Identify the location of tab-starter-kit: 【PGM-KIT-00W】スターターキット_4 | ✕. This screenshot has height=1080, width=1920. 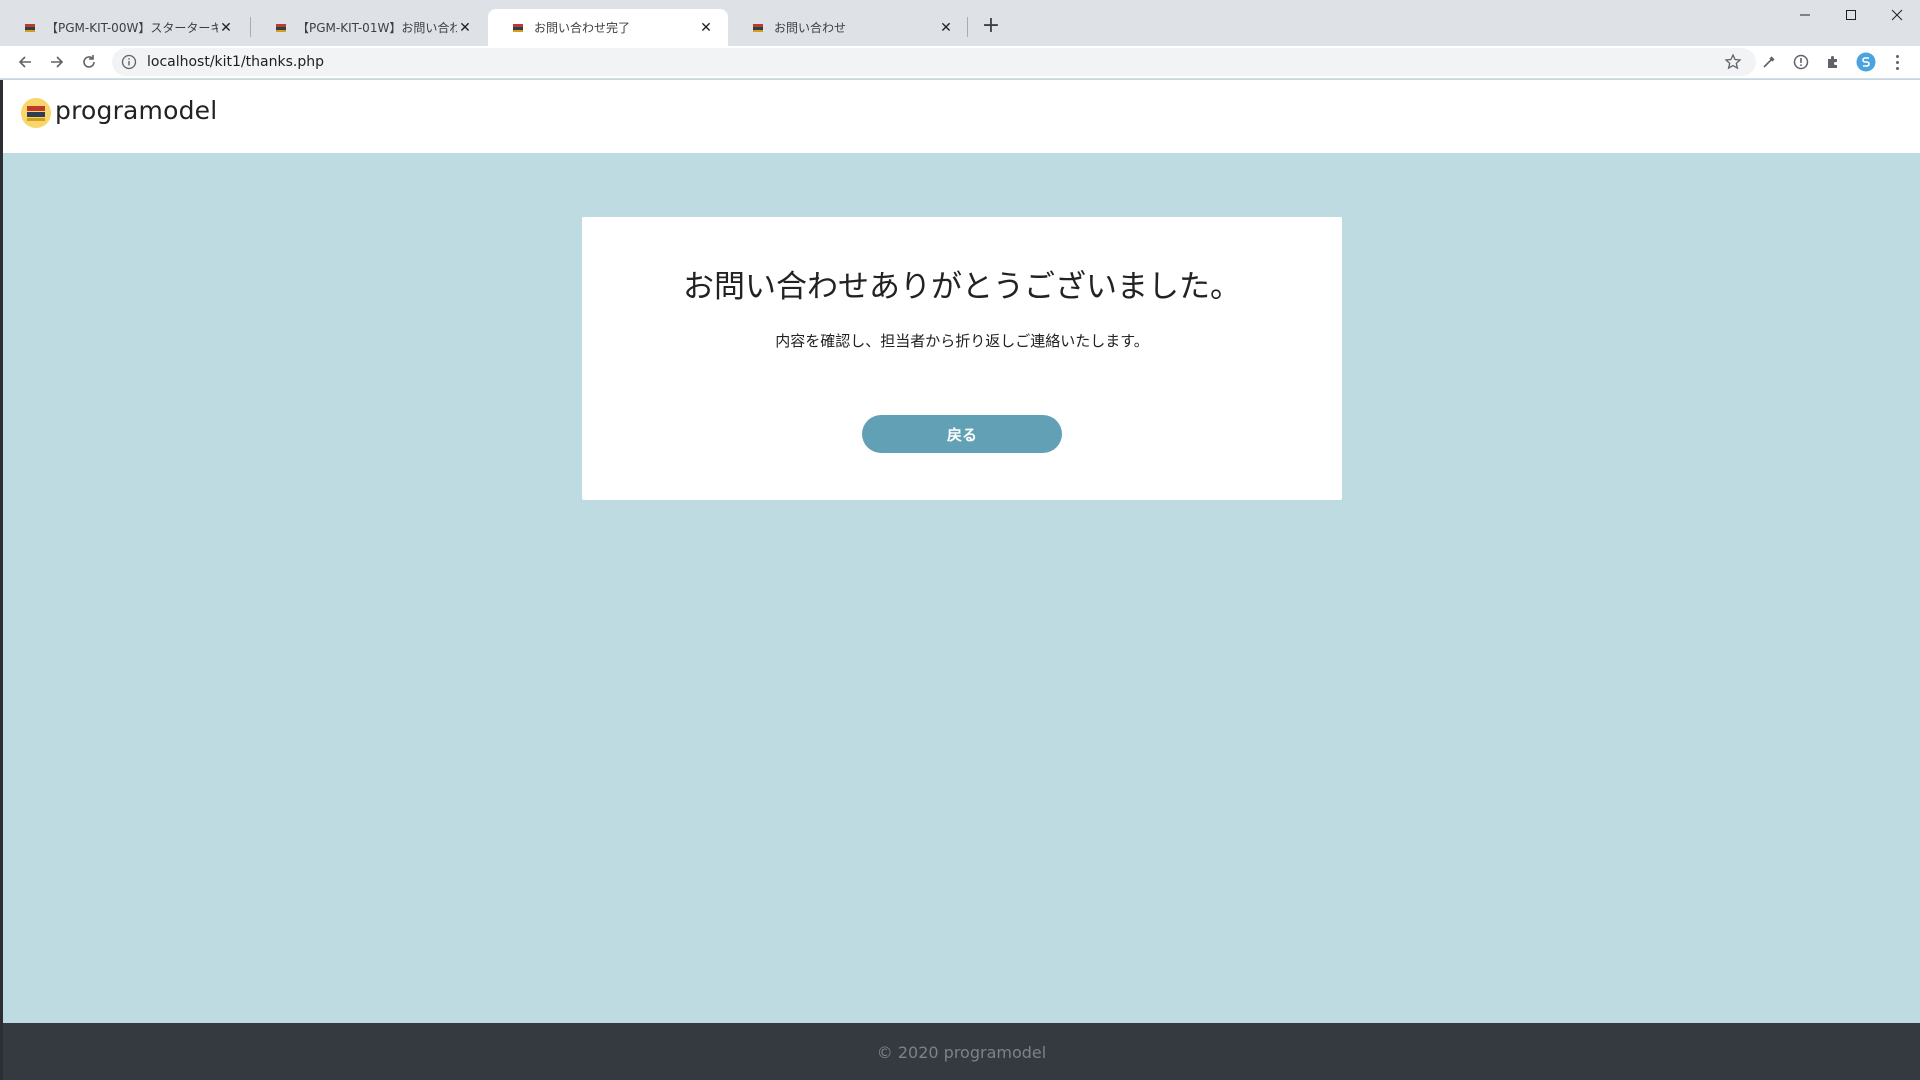
(124, 27).